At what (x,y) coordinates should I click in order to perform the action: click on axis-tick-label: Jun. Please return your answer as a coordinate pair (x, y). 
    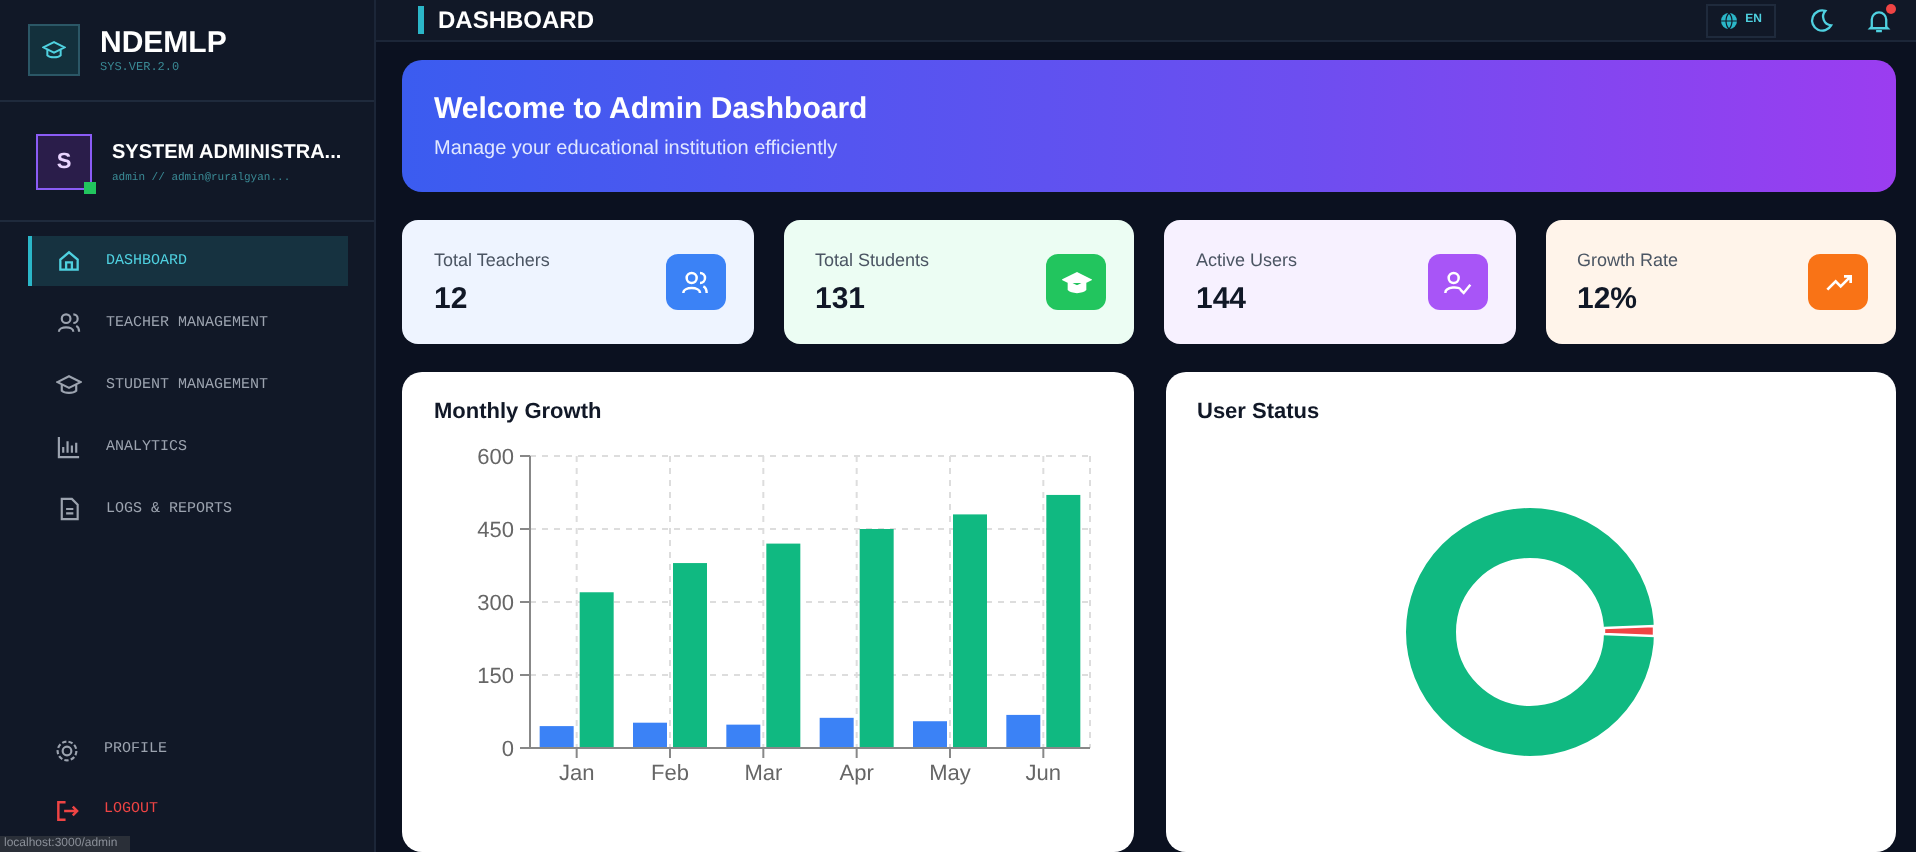
    Looking at the image, I should click on (1043, 774).